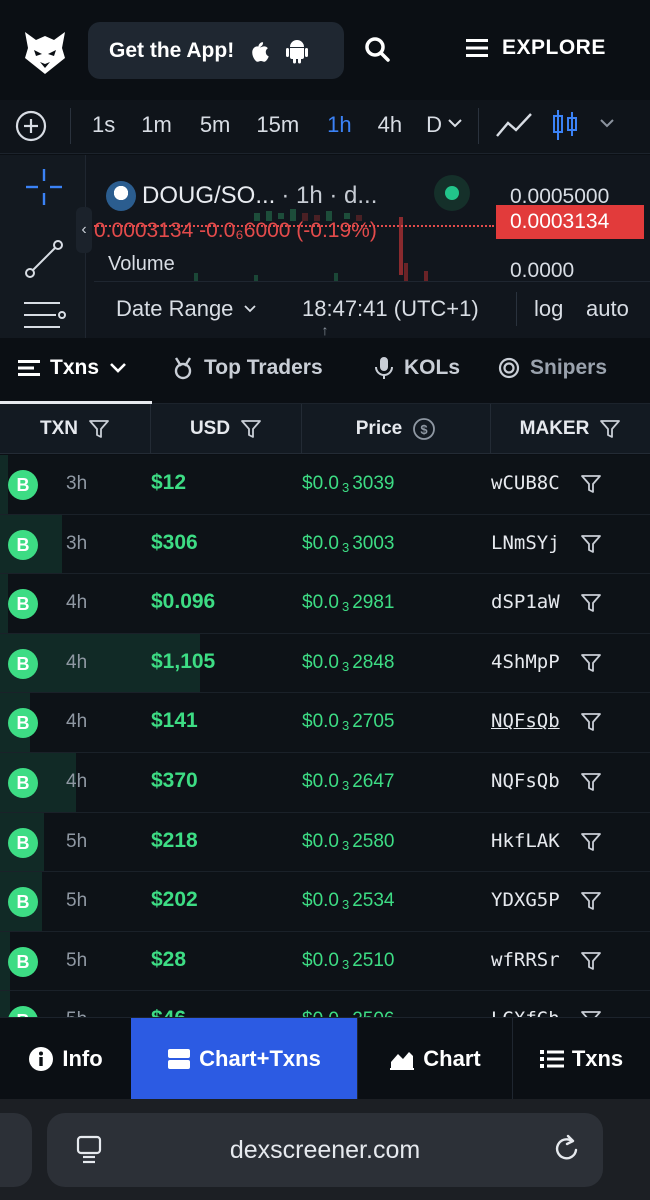 The image size is (650, 1200). What do you see at coordinates (44, 259) in the screenshot?
I see `trend-line-icon` at bounding box center [44, 259].